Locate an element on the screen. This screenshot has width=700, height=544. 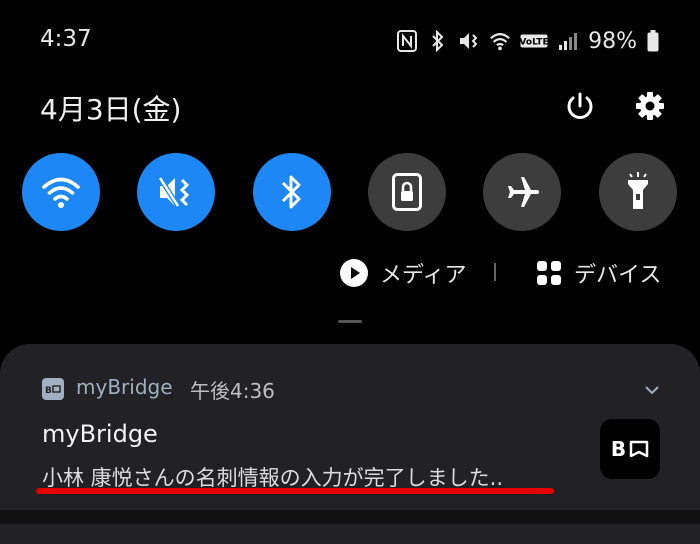
media-label: メディア is located at coordinates (423, 275).